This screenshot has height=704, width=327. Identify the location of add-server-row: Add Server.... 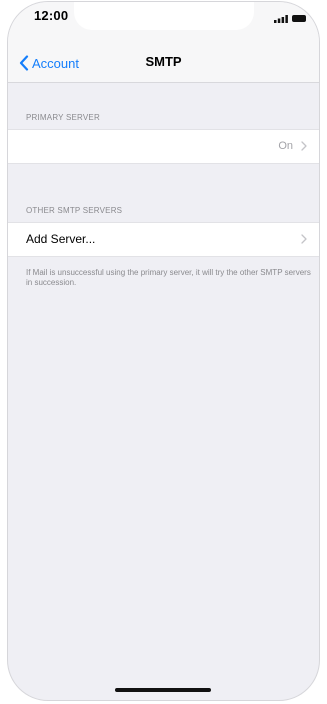
(163, 239).